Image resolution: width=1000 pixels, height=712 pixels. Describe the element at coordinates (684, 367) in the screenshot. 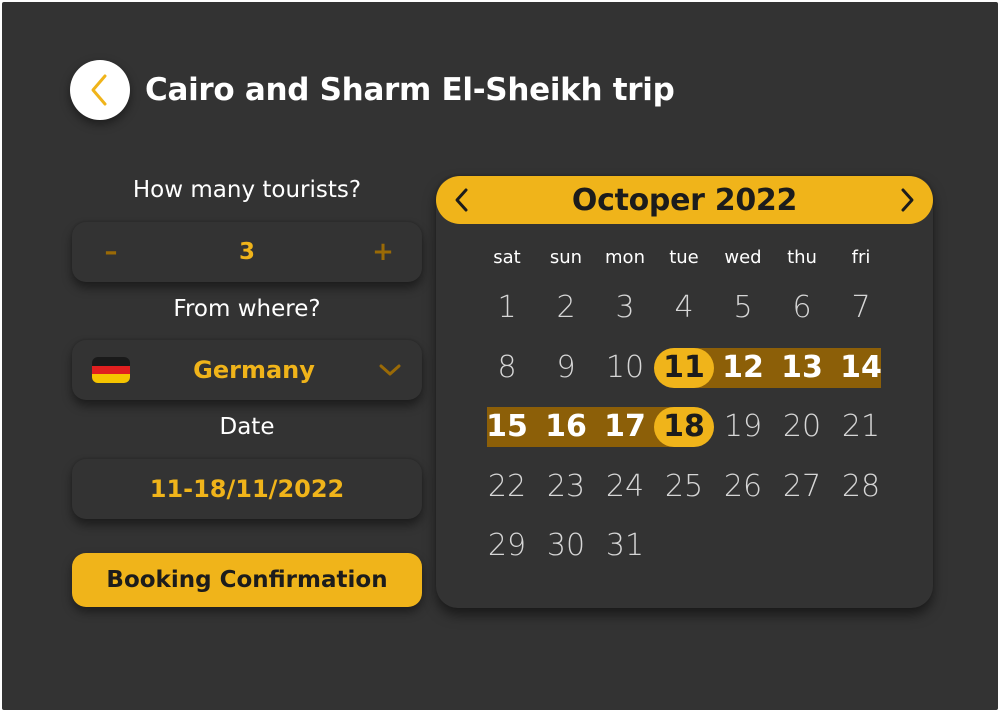

I see `calendar-day: 11` at that location.